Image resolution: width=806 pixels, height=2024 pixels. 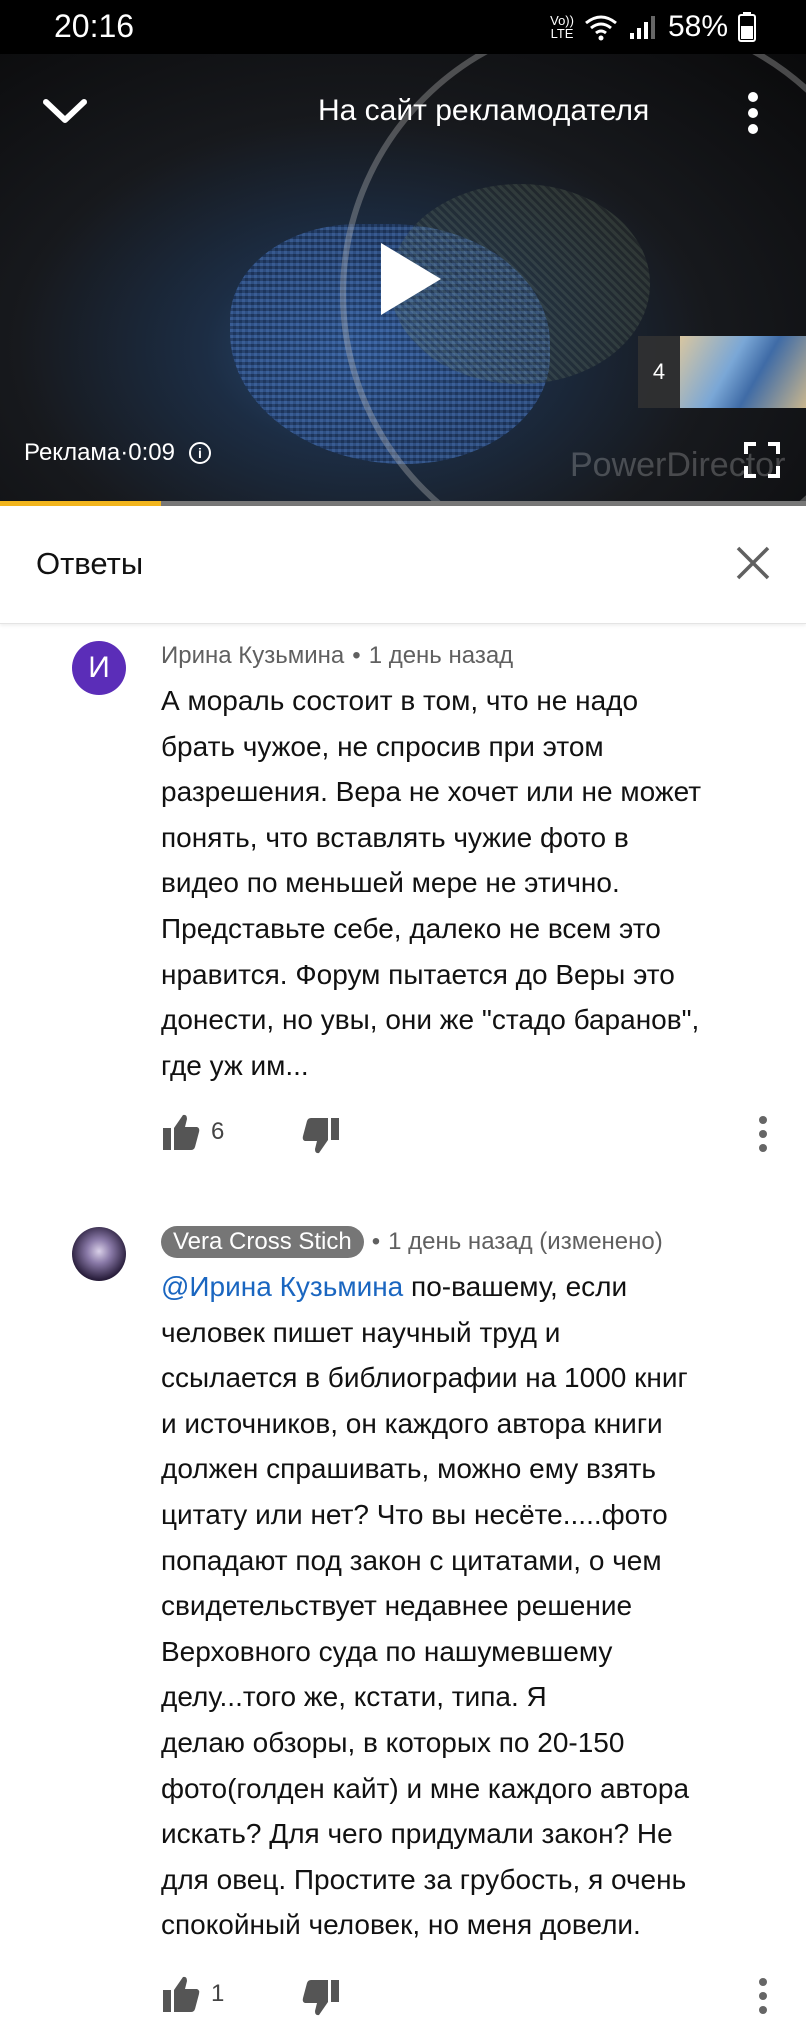 What do you see at coordinates (382, 746) in the screenshot?
I see `comment-line: брать чужое, не спросив при этом` at bounding box center [382, 746].